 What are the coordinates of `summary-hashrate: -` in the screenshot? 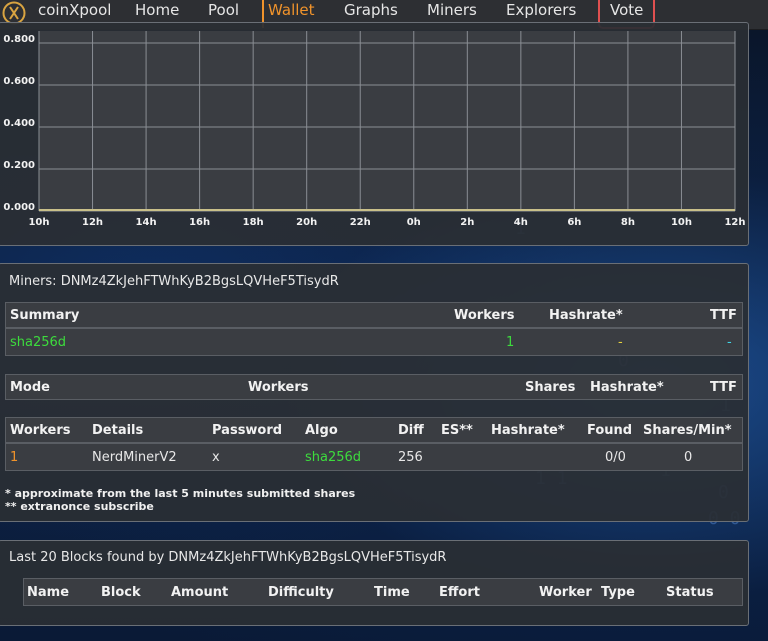 It's located at (620, 342).